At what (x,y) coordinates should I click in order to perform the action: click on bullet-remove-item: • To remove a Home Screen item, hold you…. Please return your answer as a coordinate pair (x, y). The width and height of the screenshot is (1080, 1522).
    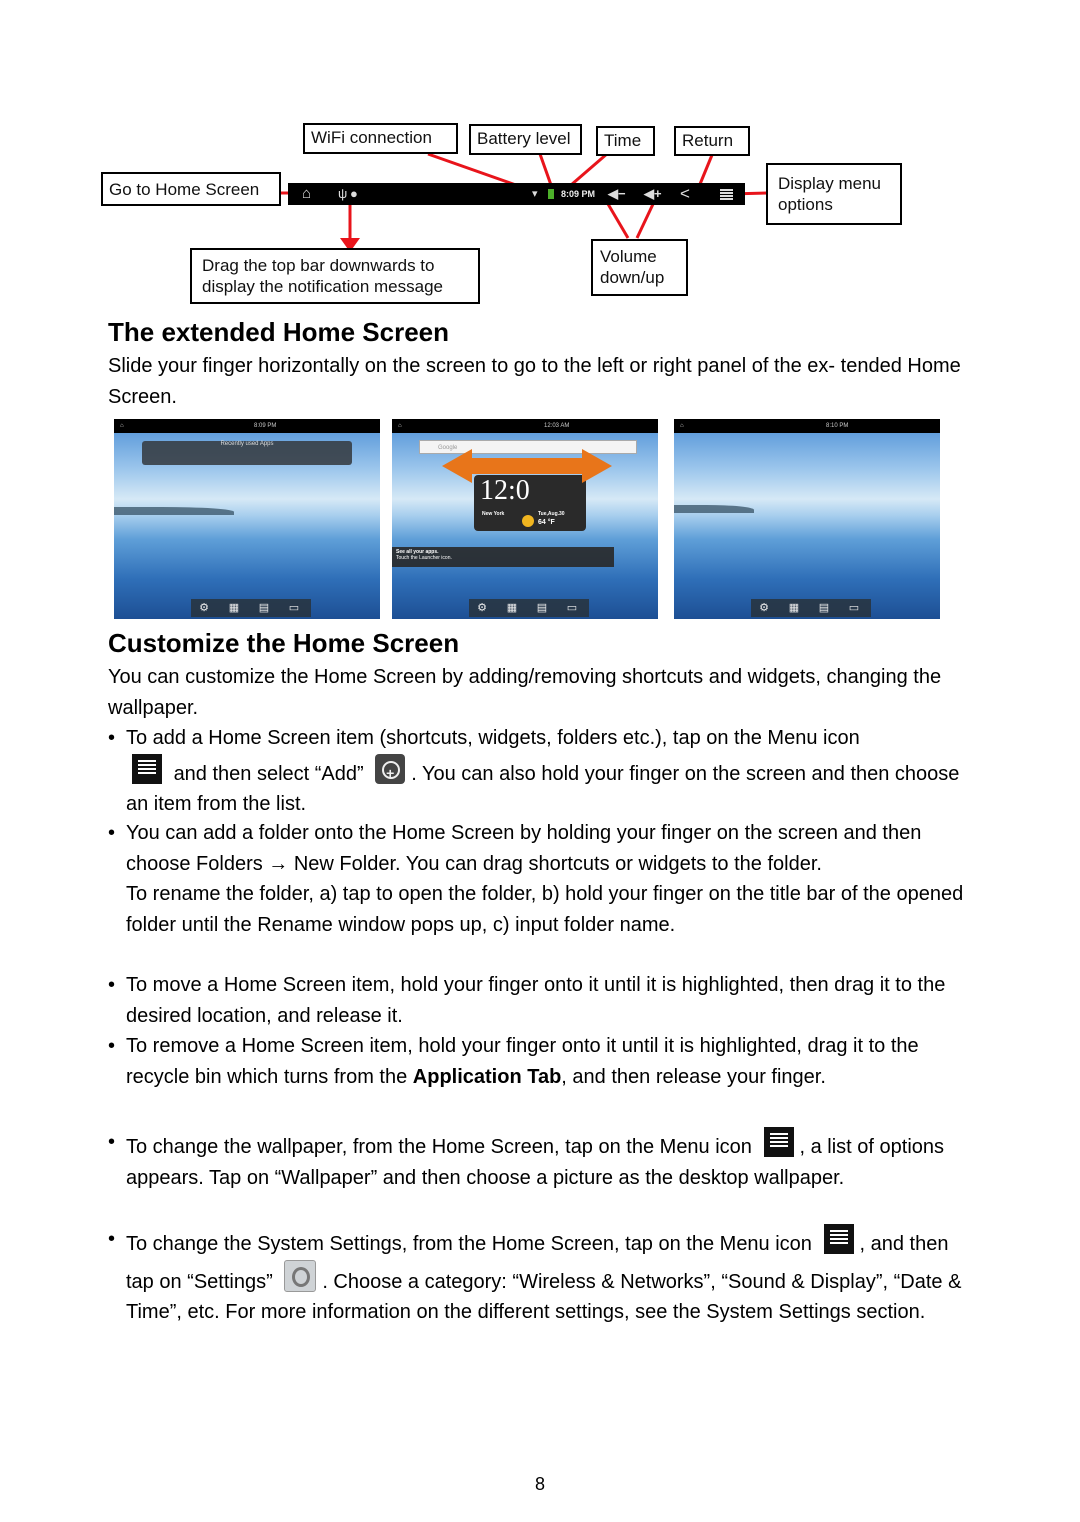
    Looking at the image, I should click on (513, 1061).